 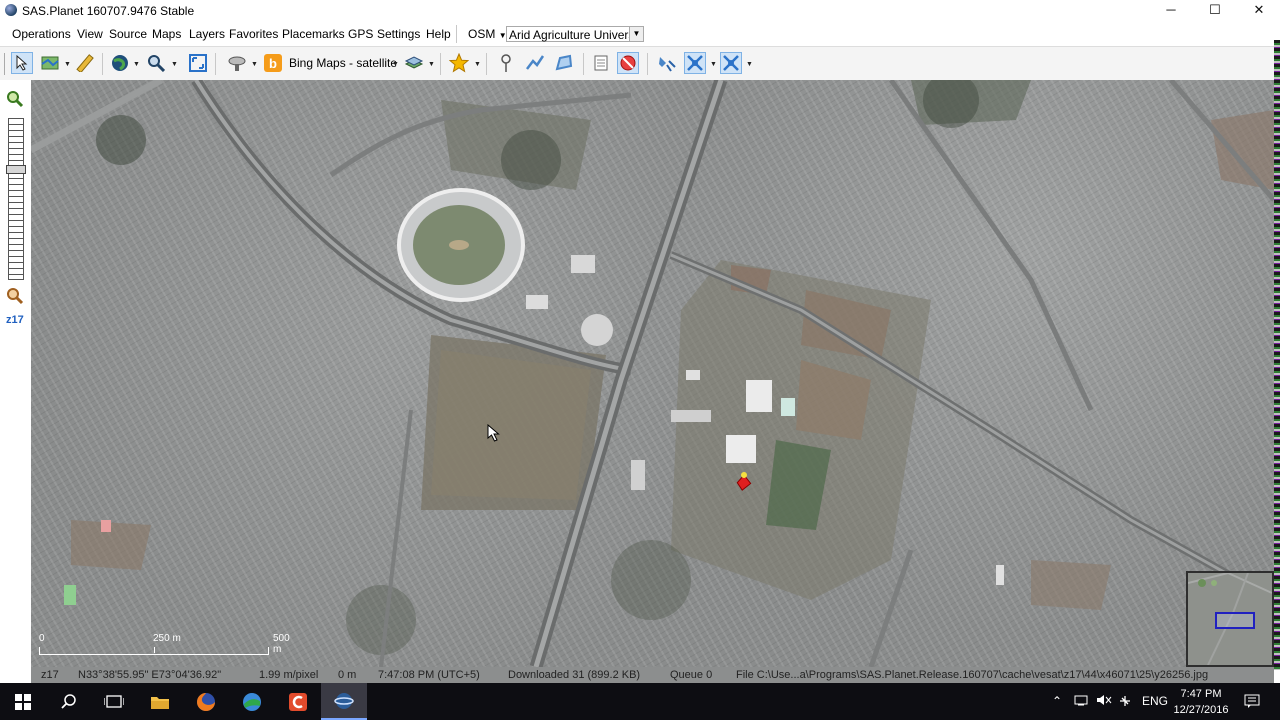 What do you see at coordinates (50, 675) in the screenshot?
I see `status-zoom: z17` at bounding box center [50, 675].